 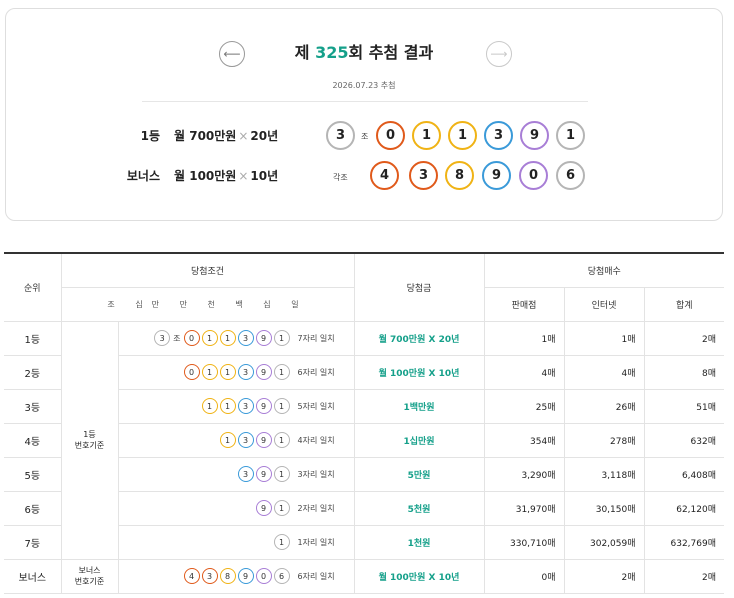 I want to click on match-label: 3자리 일치, so click(x=316, y=474).